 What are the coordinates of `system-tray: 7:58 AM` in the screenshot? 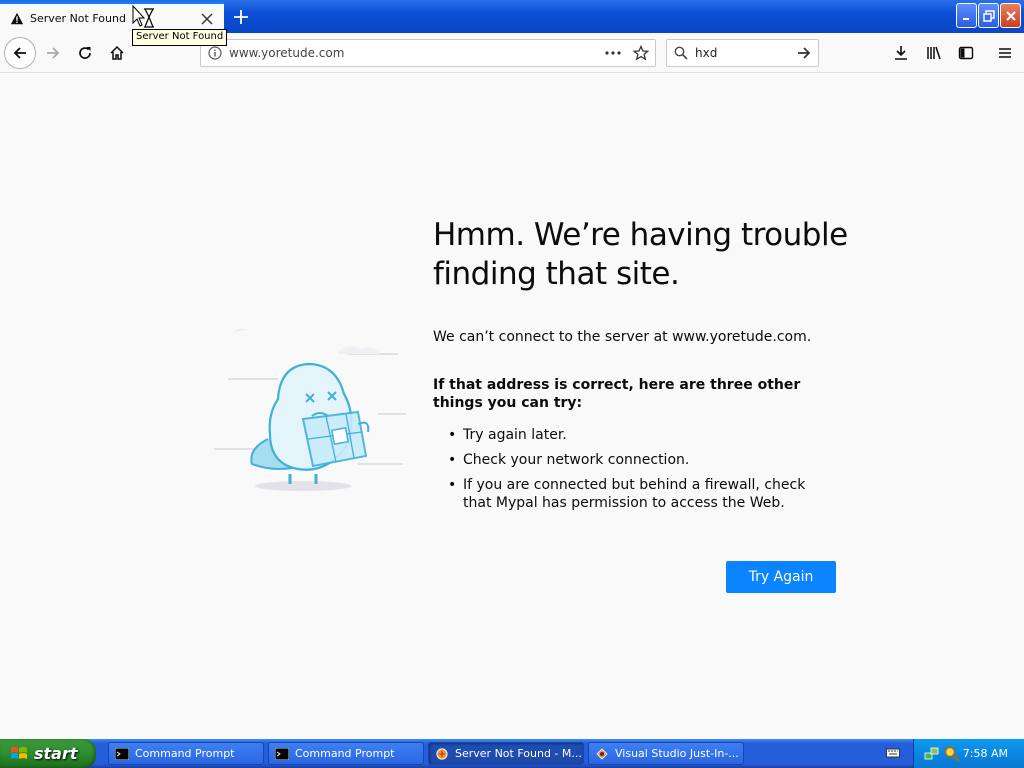 It's located at (968, 753).